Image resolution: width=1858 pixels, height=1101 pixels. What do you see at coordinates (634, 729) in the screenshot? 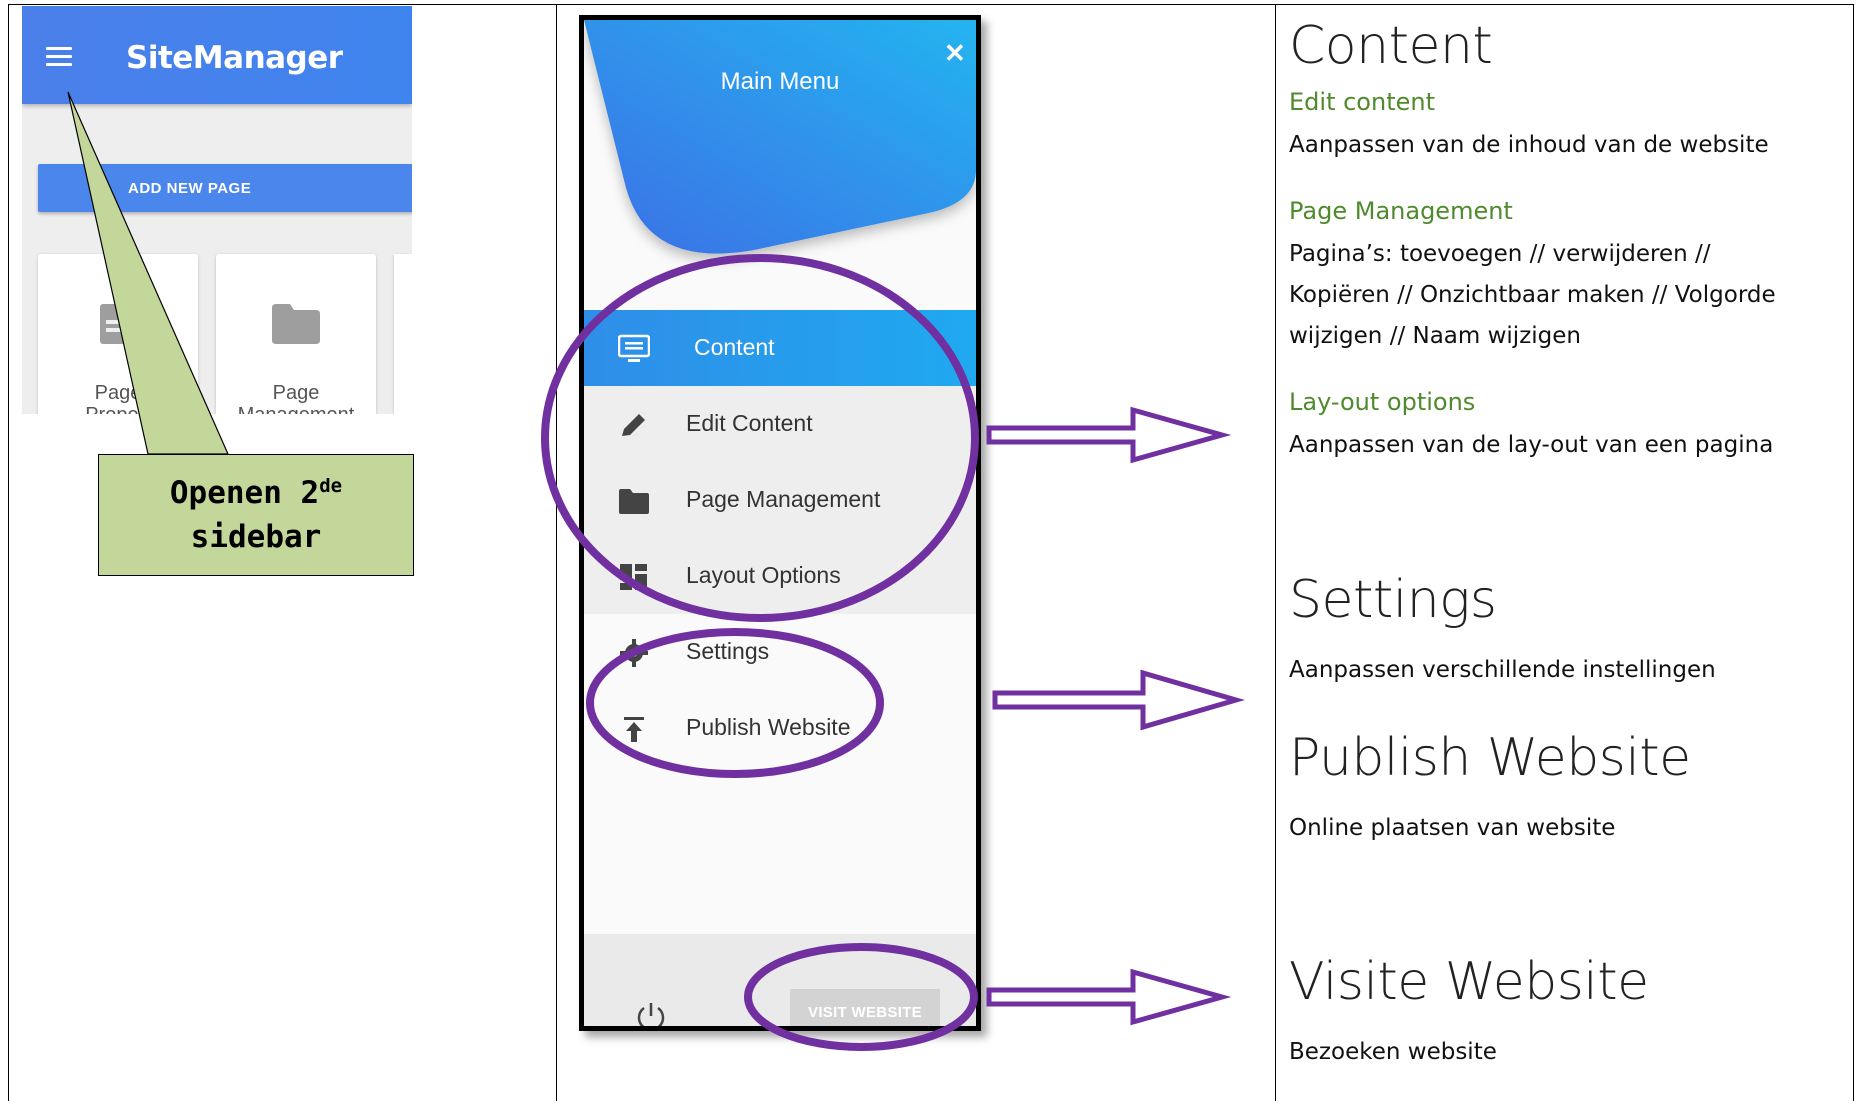
I see `publish-icon` at bounding box center [634, 729].